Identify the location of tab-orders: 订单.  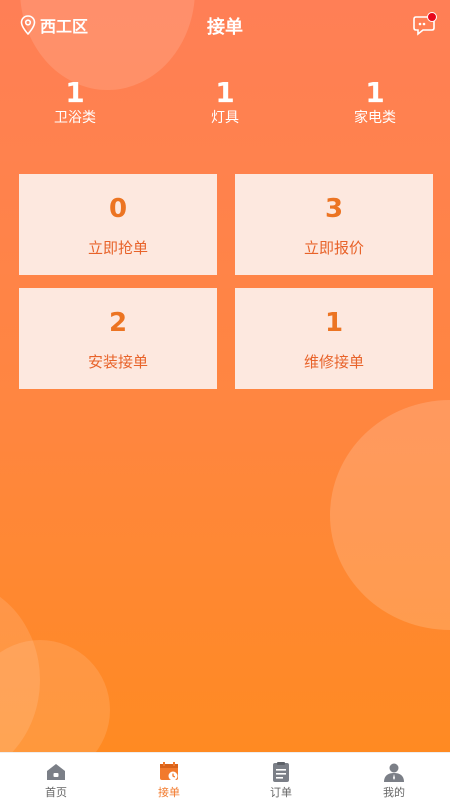
(281, 780).